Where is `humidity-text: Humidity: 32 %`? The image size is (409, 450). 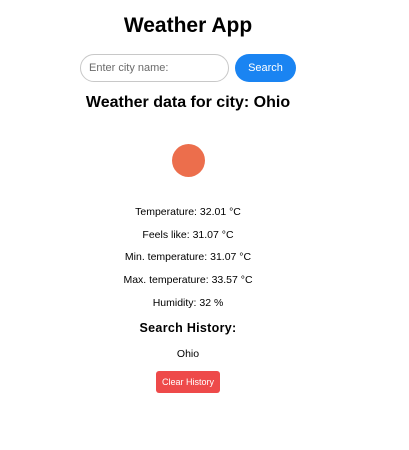
humidity-text: Humidity: 32 % is located at coordinates (188, 303).